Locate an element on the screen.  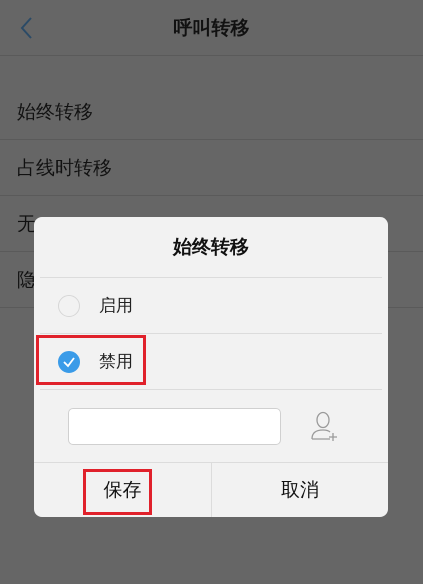
dialog-button: 保存 is located at coordinates (122, 490).